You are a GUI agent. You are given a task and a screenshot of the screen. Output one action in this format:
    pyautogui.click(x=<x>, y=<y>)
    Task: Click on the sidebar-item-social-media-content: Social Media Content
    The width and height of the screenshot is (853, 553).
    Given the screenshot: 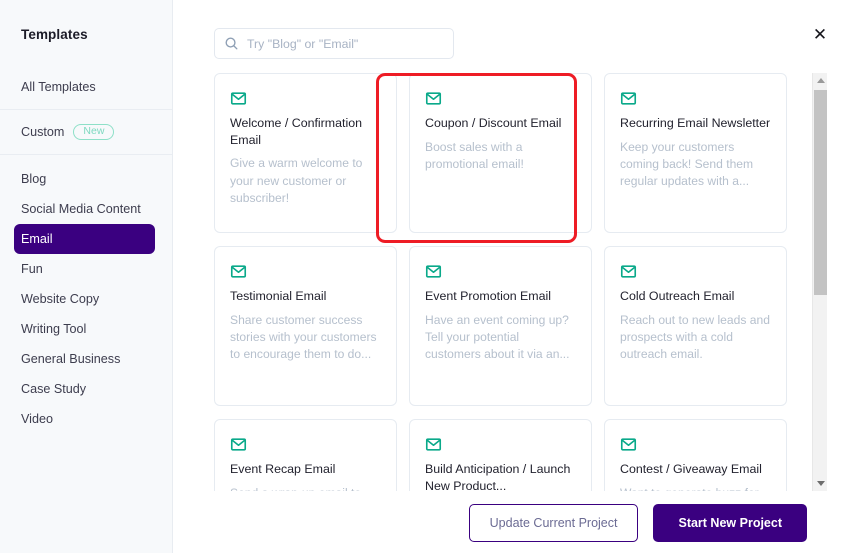 What is the action you would take?
    pyautogui.click(x=77, y=209)
    